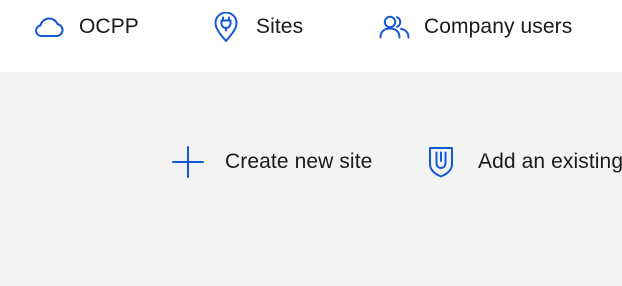 The image size is (622, 286). I want to click on nav-item-sites: Sites, so click(258, 27).